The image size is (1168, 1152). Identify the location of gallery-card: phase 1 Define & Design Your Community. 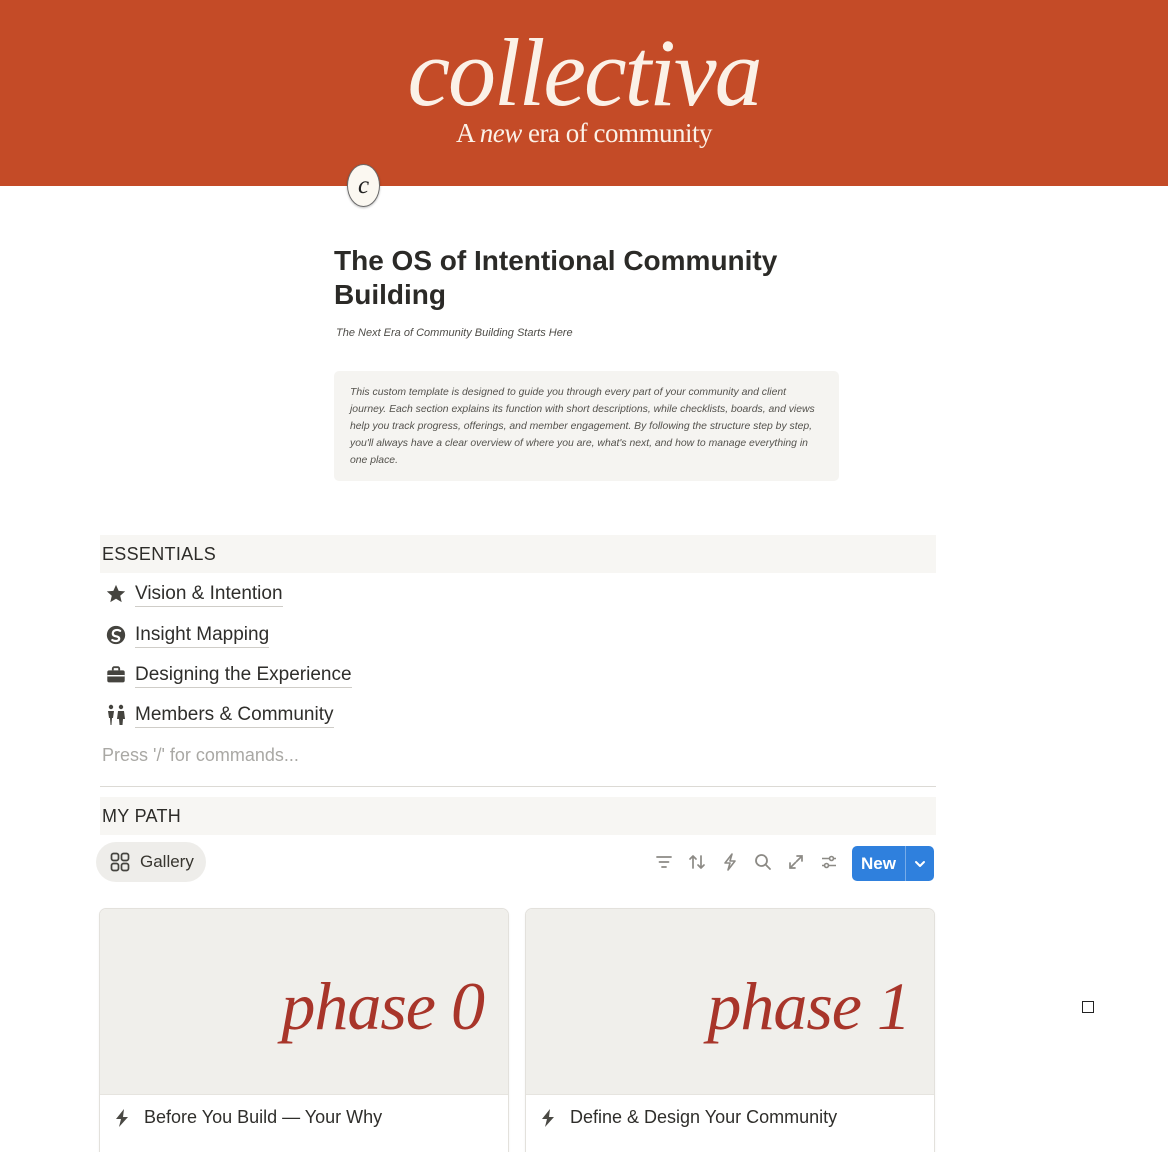
(730, 1030).